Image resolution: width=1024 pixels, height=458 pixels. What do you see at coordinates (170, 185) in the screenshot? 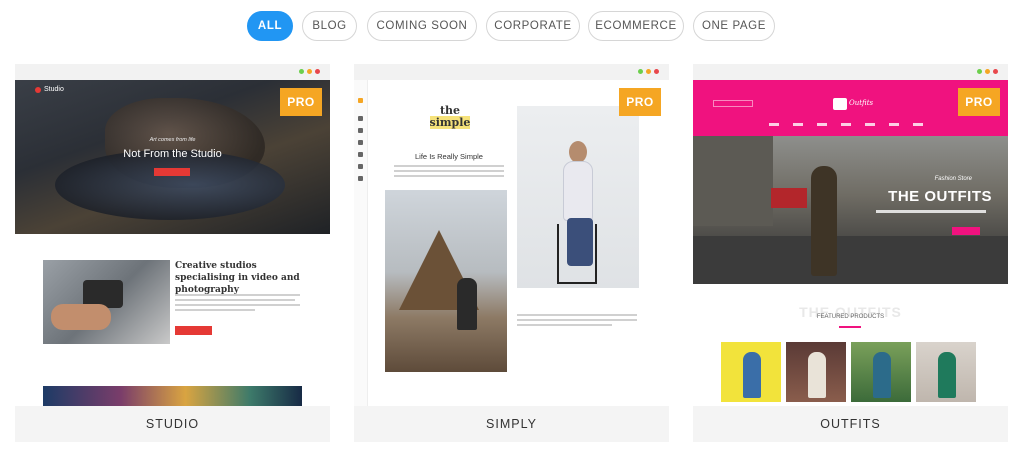
I see `hero-figure-shape` at bounding box center [170, 185].